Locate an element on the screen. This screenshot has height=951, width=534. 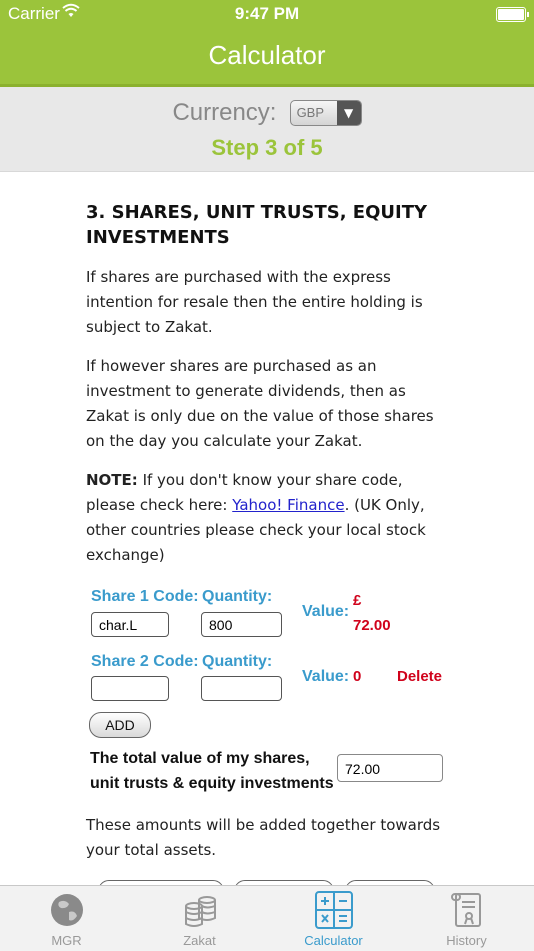
add-share-button: ADD is located at coordinates (120, 725).